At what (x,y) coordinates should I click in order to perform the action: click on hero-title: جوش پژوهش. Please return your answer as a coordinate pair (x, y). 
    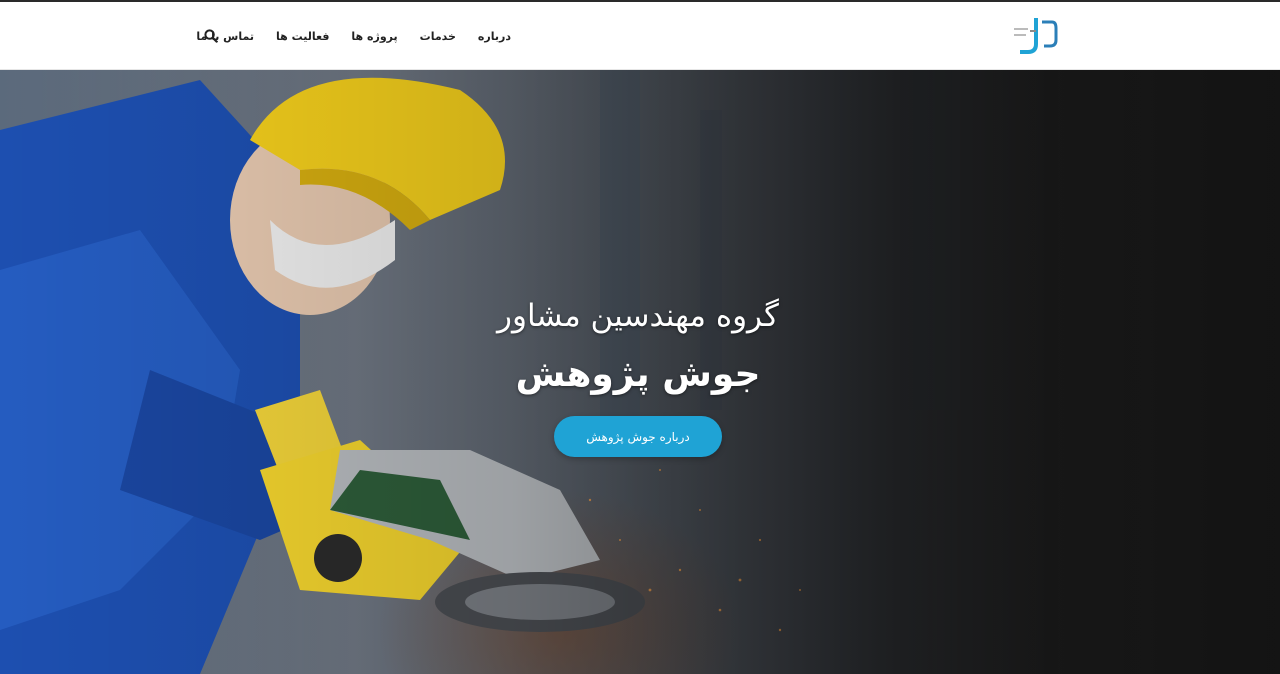
    Looking at the image, I should click on (638, 374).